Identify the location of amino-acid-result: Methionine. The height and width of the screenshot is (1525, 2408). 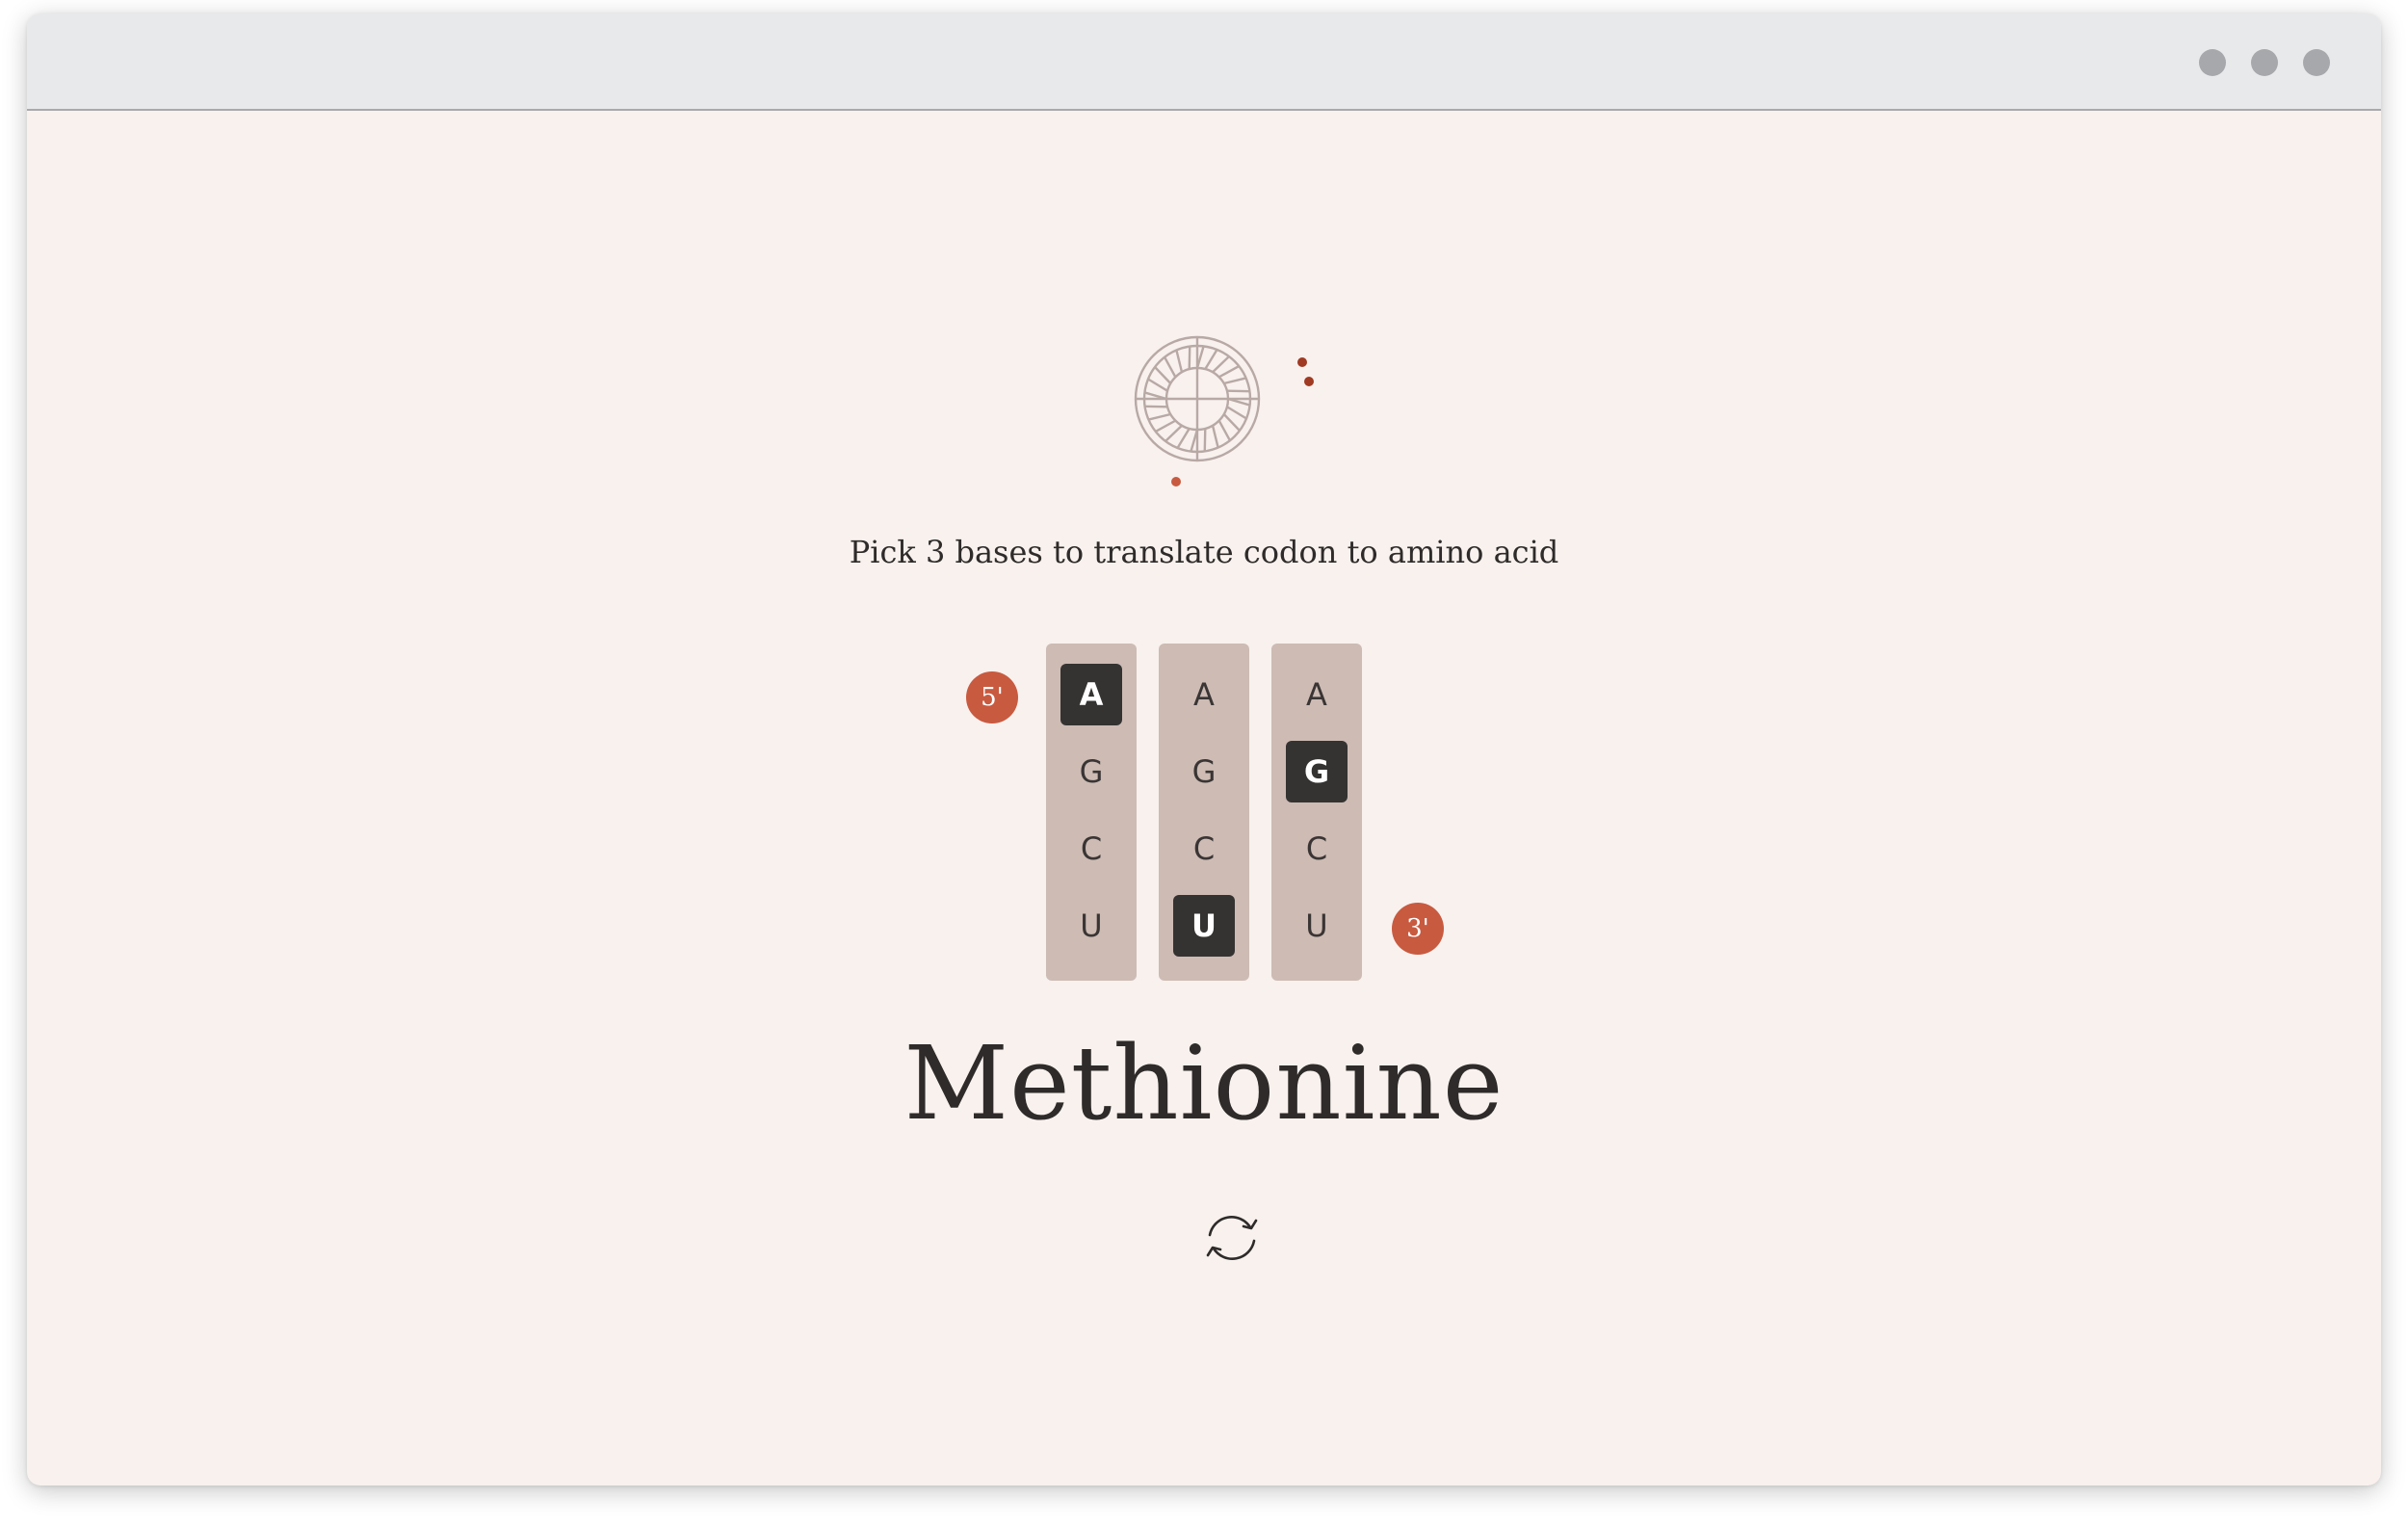
(1204, 1083).